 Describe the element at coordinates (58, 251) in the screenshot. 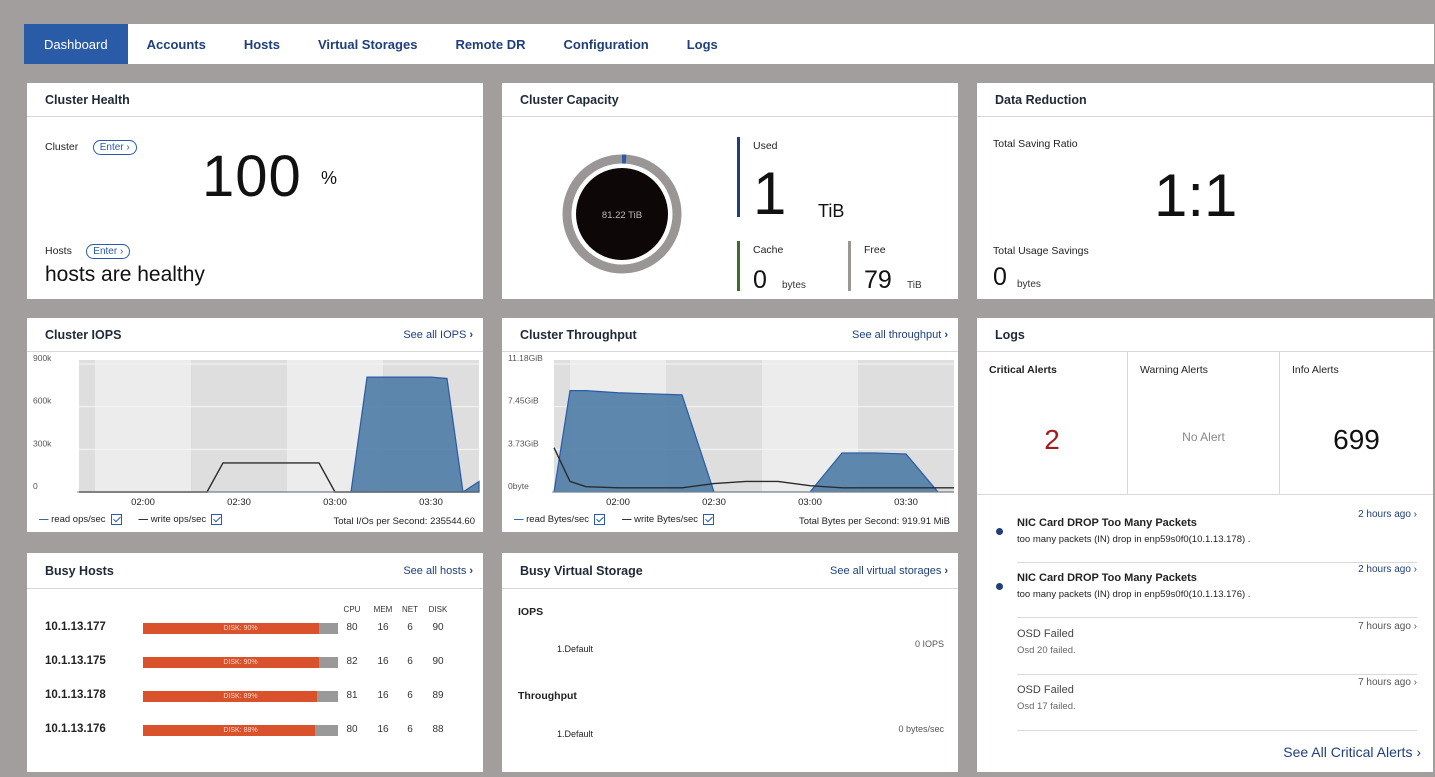

I see `hosts-label: Hosts` at that location.